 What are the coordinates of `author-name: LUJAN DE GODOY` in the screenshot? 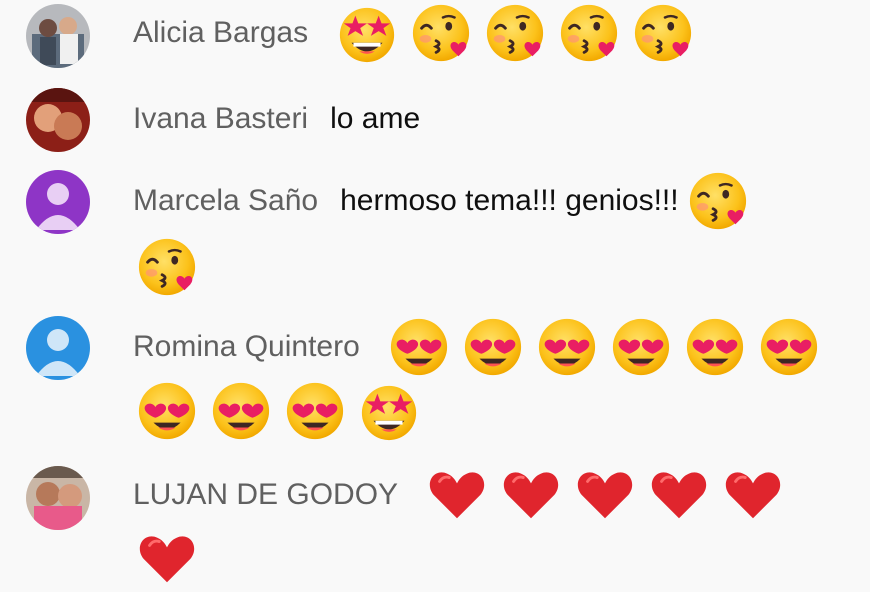 It's located at (265, 495).